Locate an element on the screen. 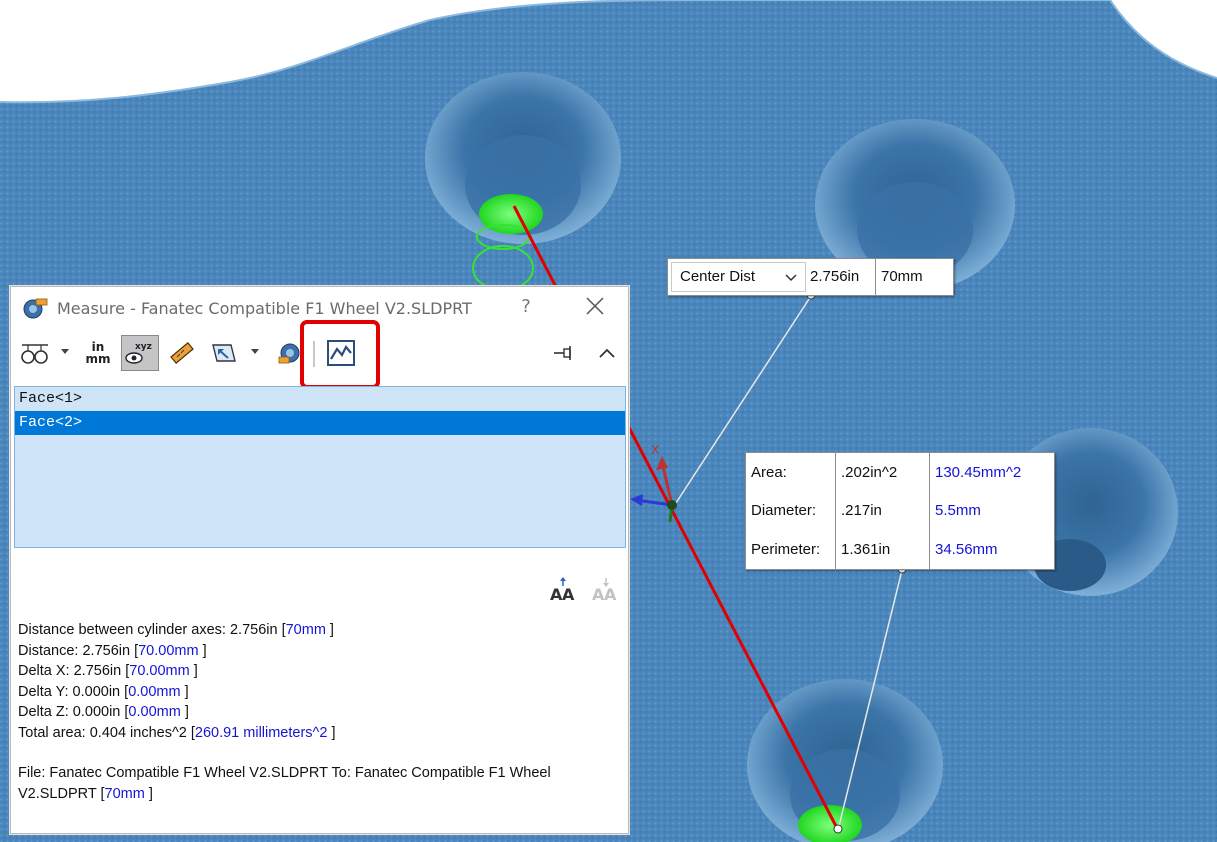 This screenshot has height=842, width=1217. result-text: Total area: 0.404 inches^2 [ is located at coordinates (106, 732).